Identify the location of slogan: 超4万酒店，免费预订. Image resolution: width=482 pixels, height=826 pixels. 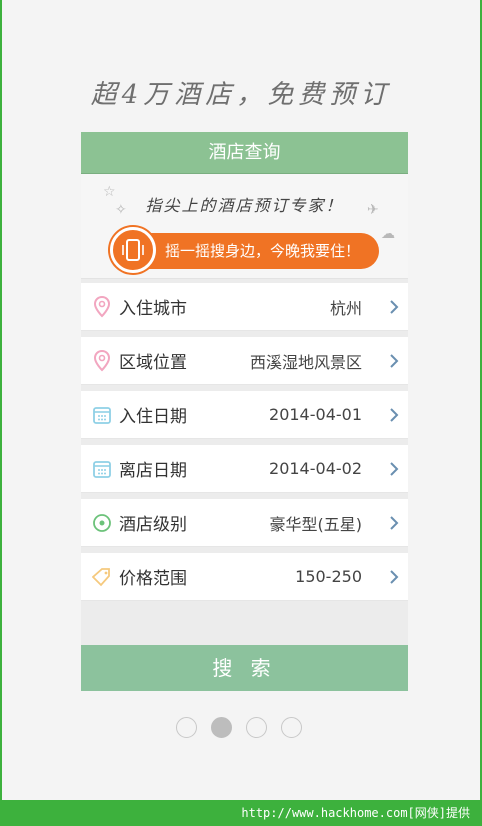
(241, 95).